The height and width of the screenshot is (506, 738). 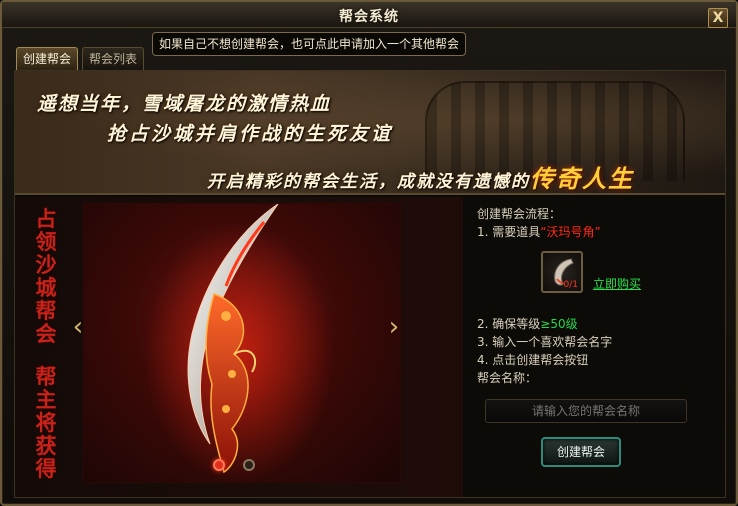 What do you see at coordinates (570, 232) in the screenshot?
I see `required-item-name: “沃玛号角”` at bounding box center [570, 232].